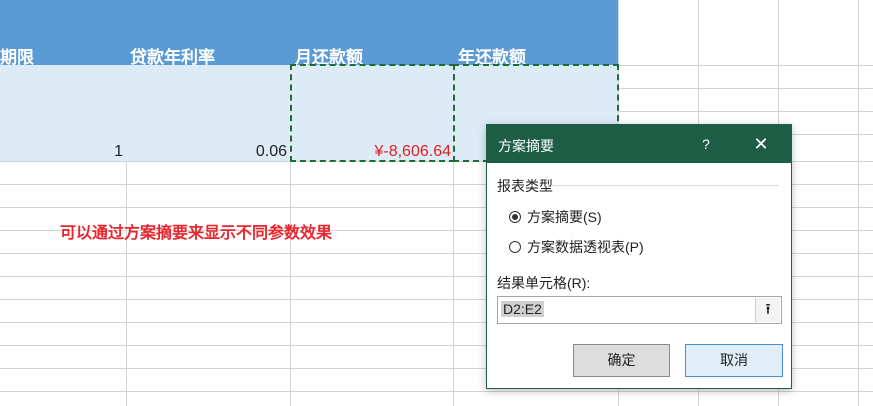 This screenshot has width=873, height=406. What do you see at coordinates (621, 360) in the screenshot?
I see `ok-button: 确定` at bounding box center [621, 360].